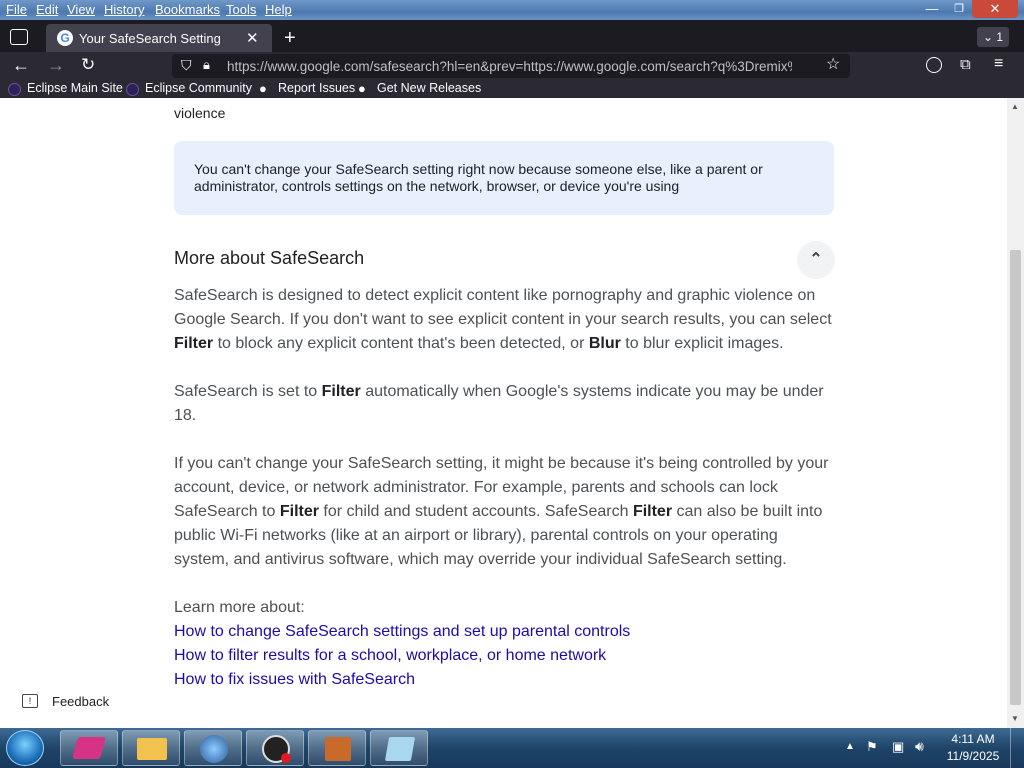 This screenshot has width=1024, height=768. I want to click on menu-history: History, so click(124, 9).